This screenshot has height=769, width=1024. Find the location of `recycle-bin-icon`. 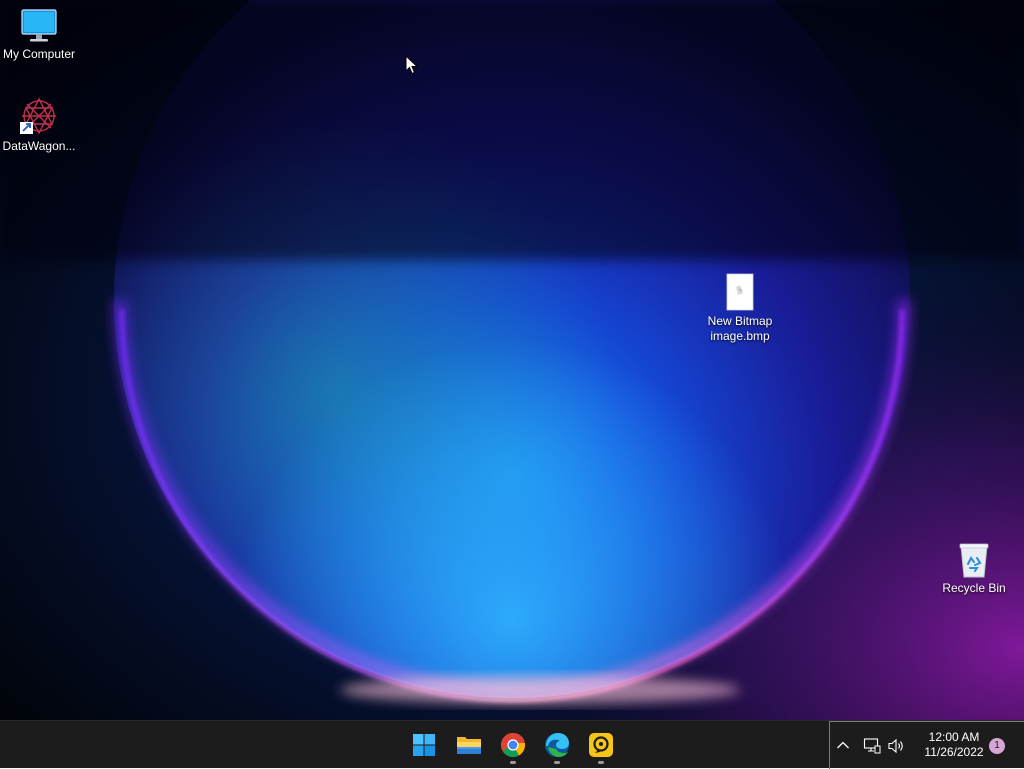

recycle-bin-icon is located at coordinates (974, 560).